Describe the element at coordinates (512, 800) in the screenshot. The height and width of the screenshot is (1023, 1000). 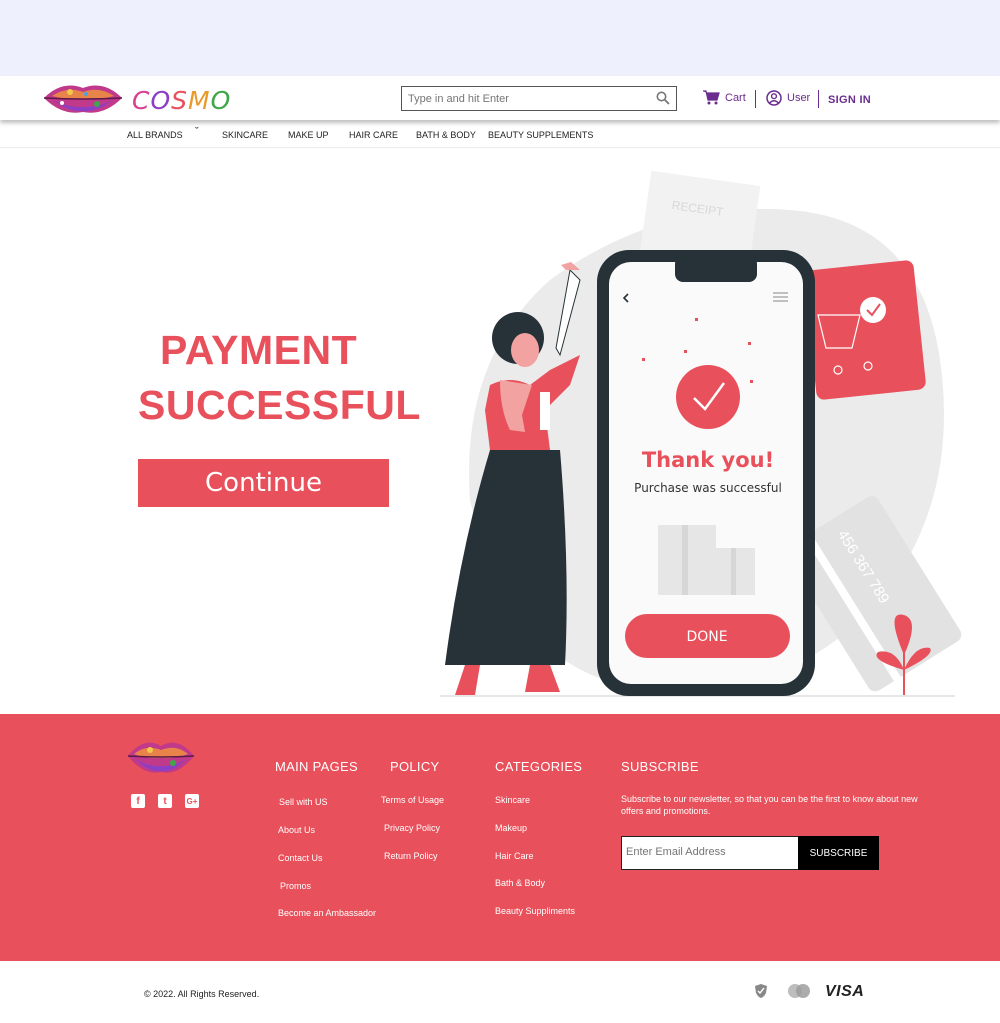
I see `footer-link-skincare: Skincare` at that location.